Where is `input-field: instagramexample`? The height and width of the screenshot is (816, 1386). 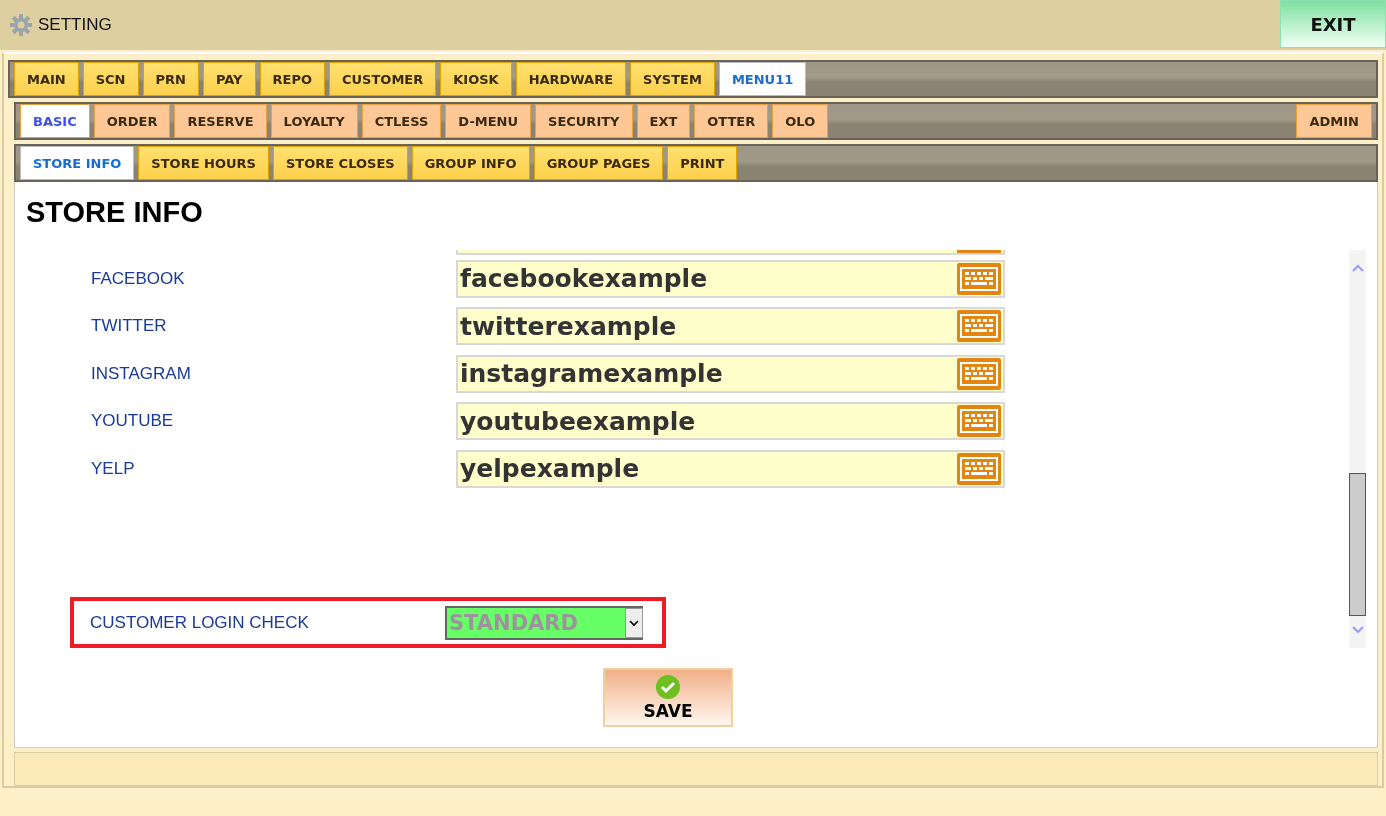 input-field: instagramexample is located at coordinates (730, 373).